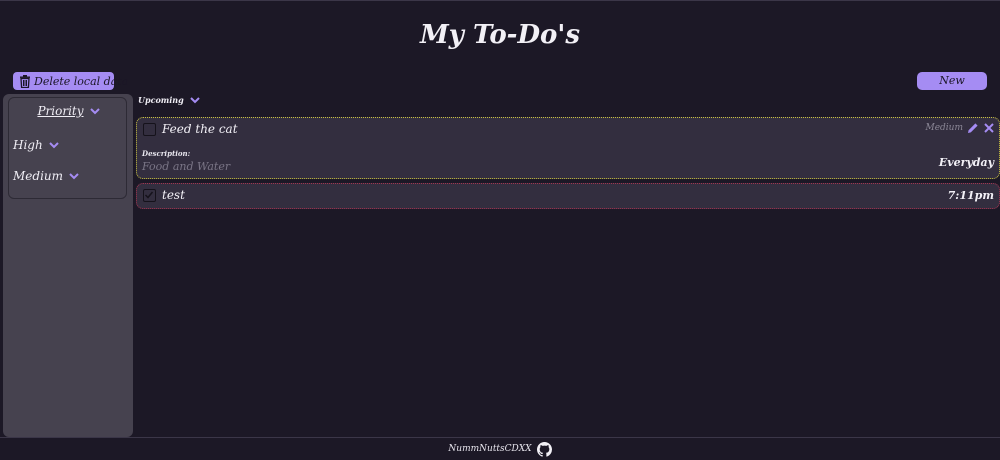  I want to click on priority-filter-title: Priority, so click(60, 111).